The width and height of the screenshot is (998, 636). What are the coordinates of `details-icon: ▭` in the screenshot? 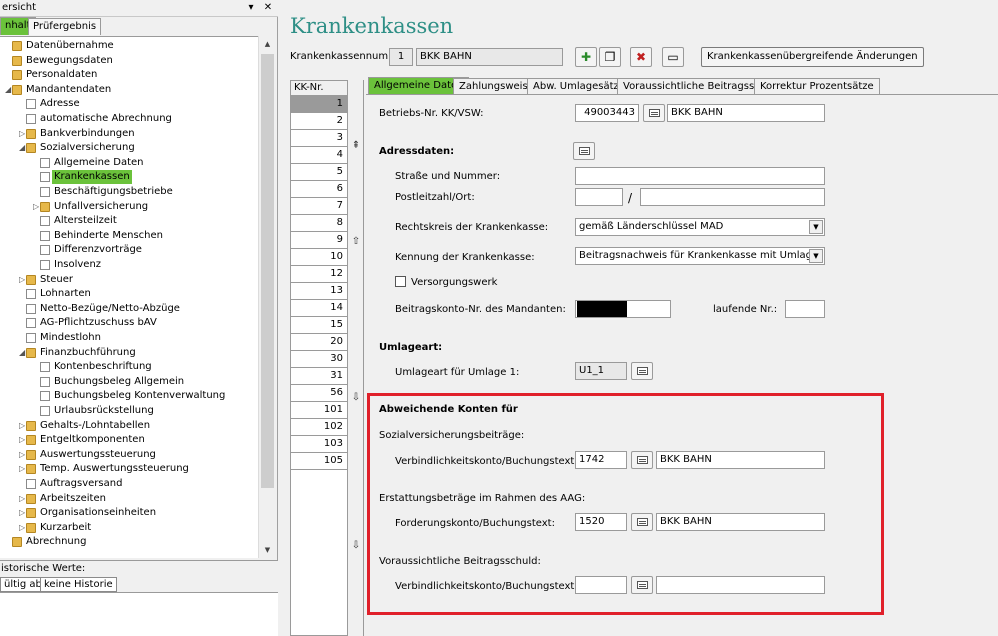 It's located at (673, 57).